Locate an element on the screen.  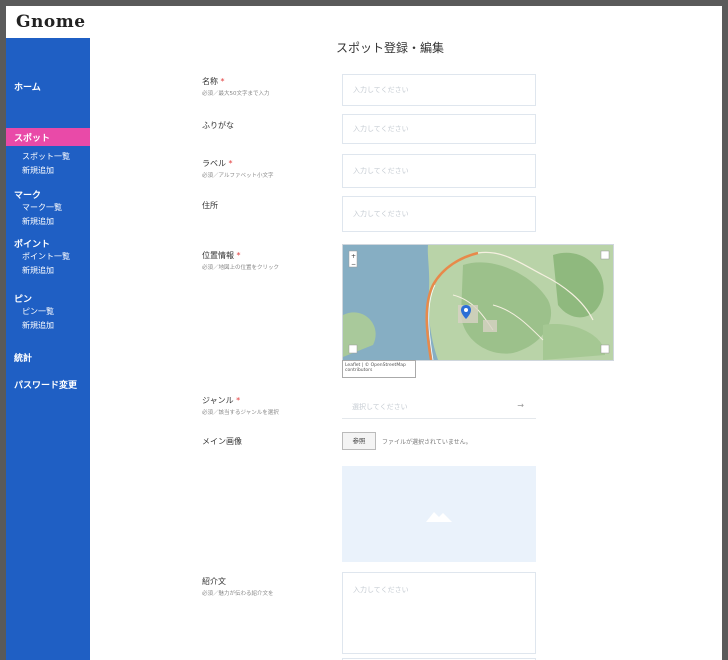
sidebar-item-spot-label: スポット is located at coordinates (32, 139).